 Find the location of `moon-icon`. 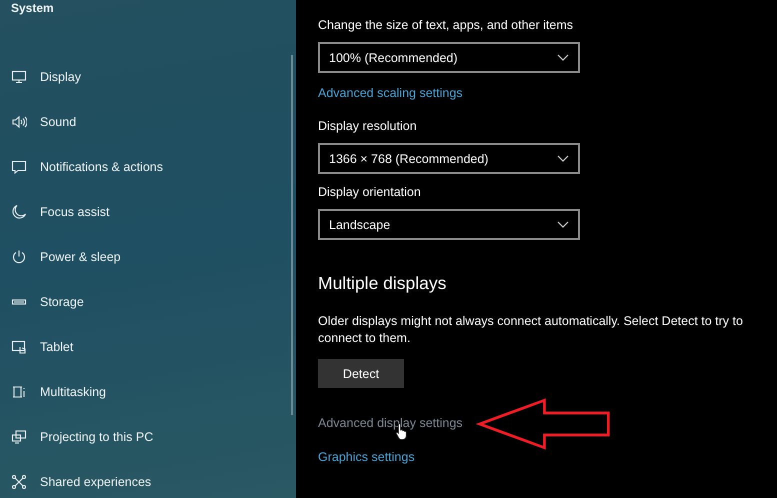

moon-icon is located at coordinates (19, 212).